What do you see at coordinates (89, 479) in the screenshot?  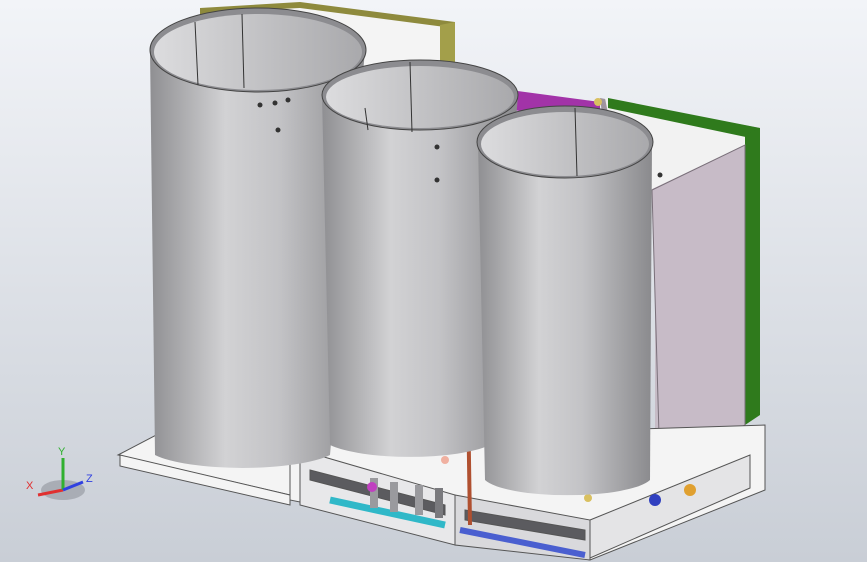 I see `triad-z-label: Z` at bounding box center [89, 479].